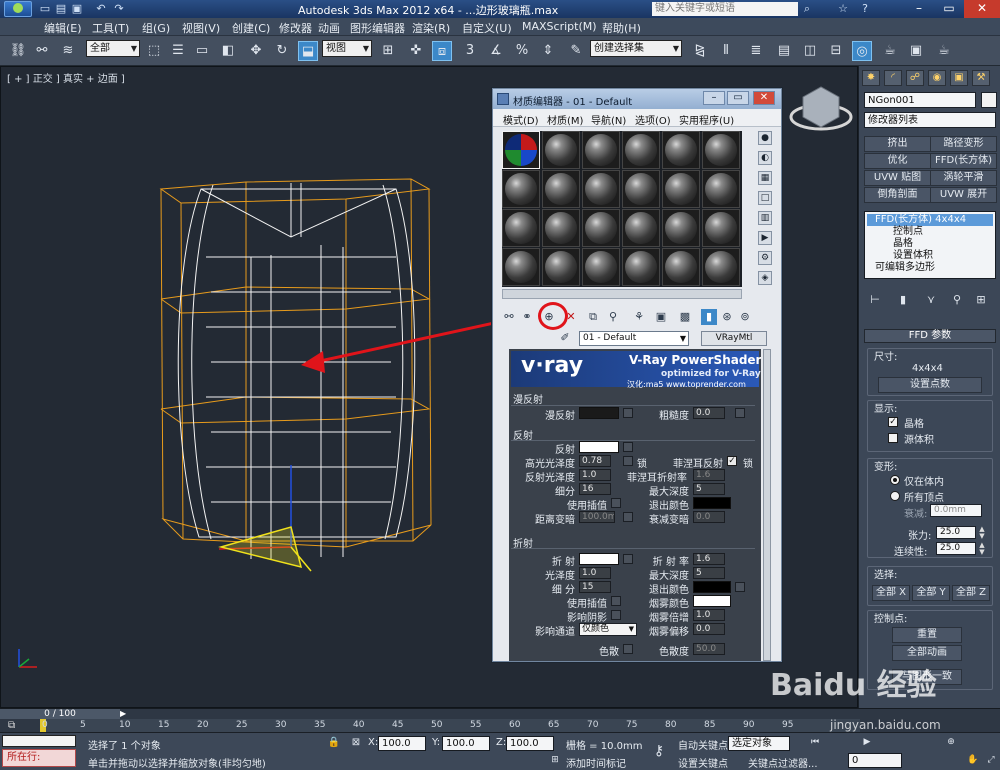 This screenshot has height=770, width=1000. Describe the element at coordinates (963, 144) in the screenshot. I see `modifier-button-path-deform: 路径变形` at that location.